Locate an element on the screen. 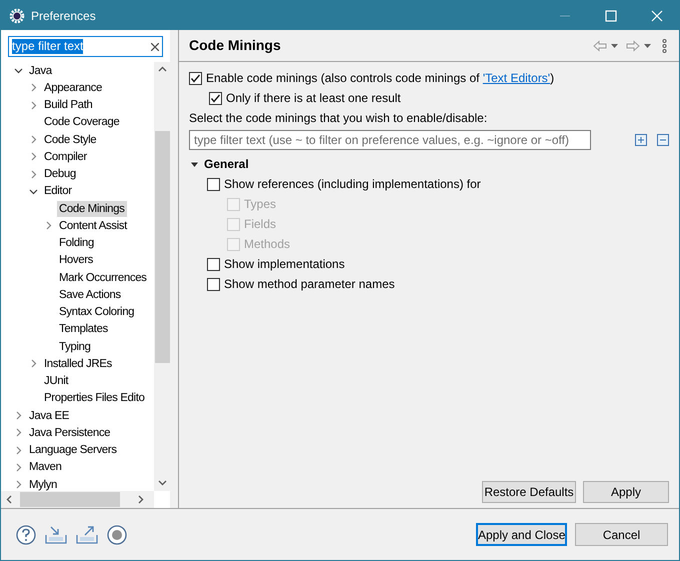 This screenshot has width=680, height=561. scroll-down-icon is located at coordinates (162, 483).